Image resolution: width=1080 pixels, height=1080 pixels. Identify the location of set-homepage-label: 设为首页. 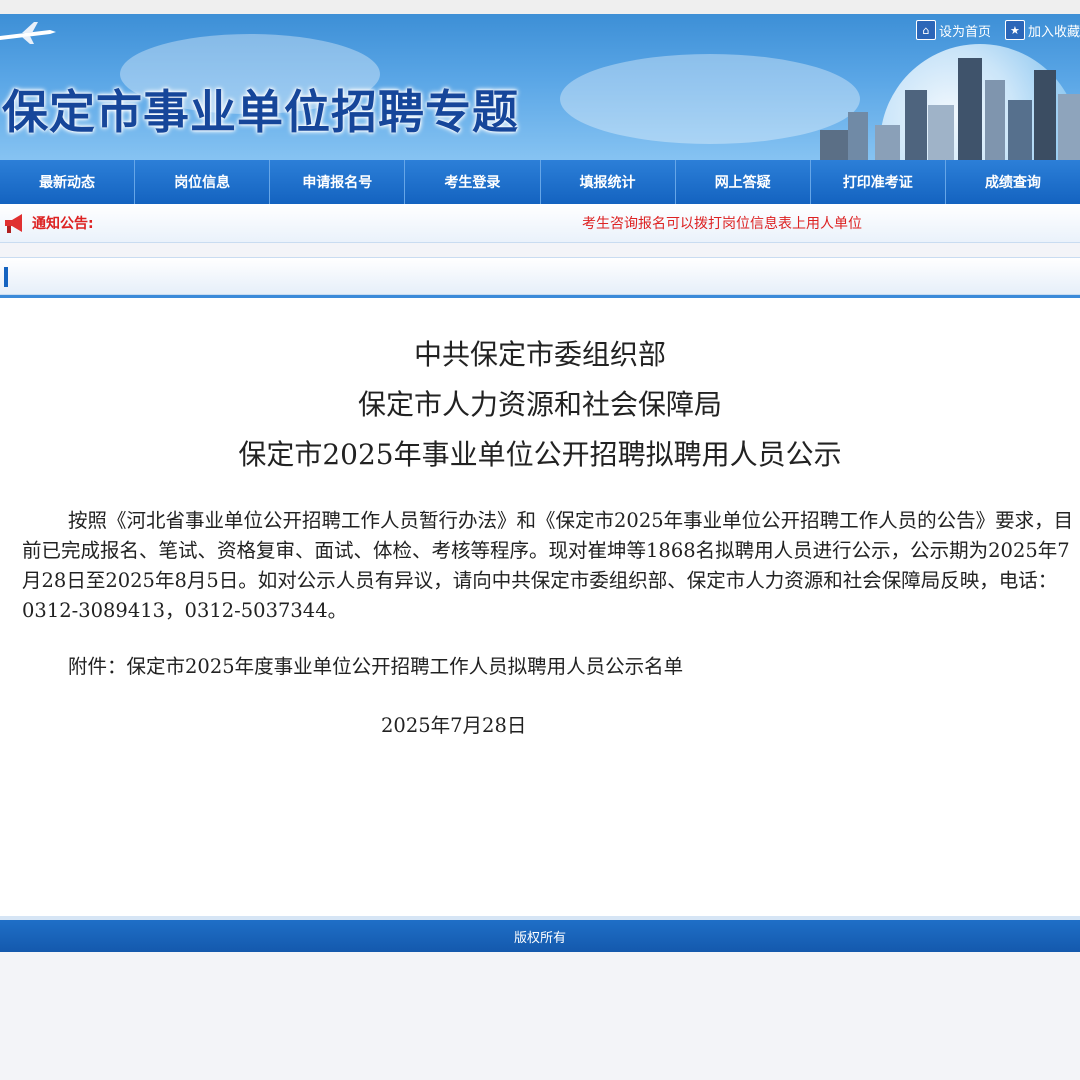
(964, 32).